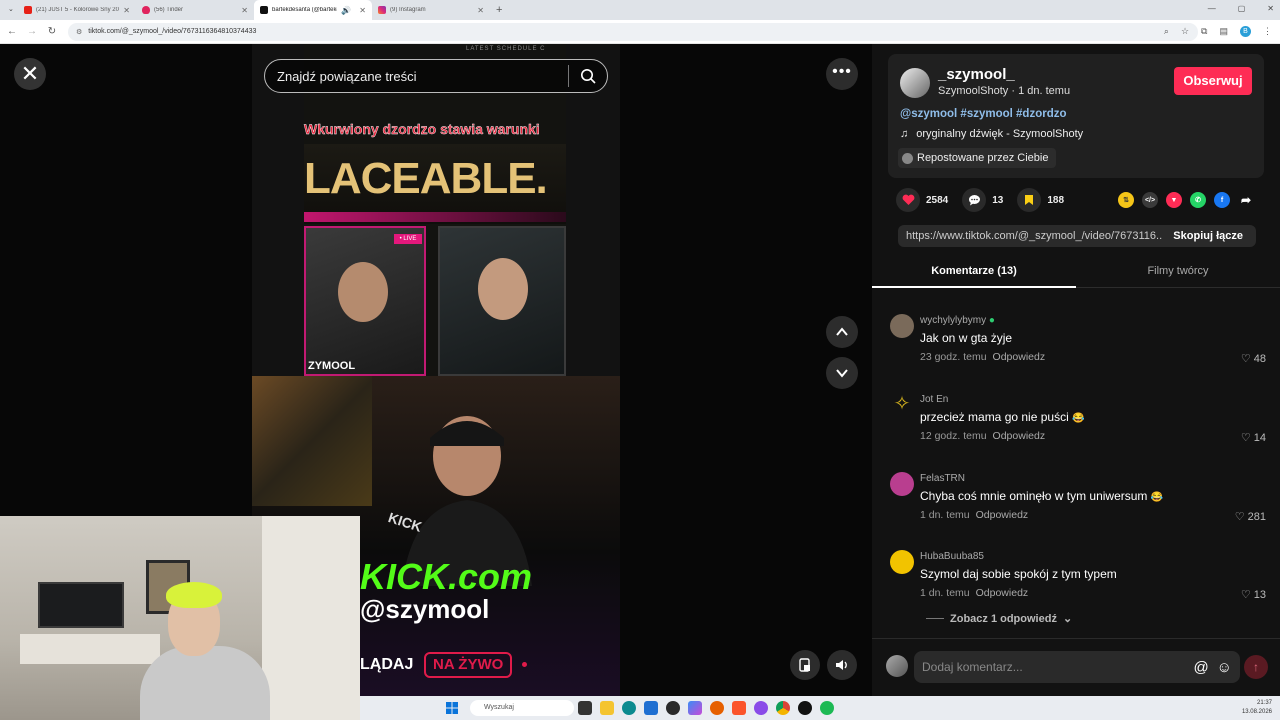  What do you see at coordinates (1178, 273) in the screenshot?
I see `tab-creator-videos: Filmy twórcy` at bounding box center [1178, 273].